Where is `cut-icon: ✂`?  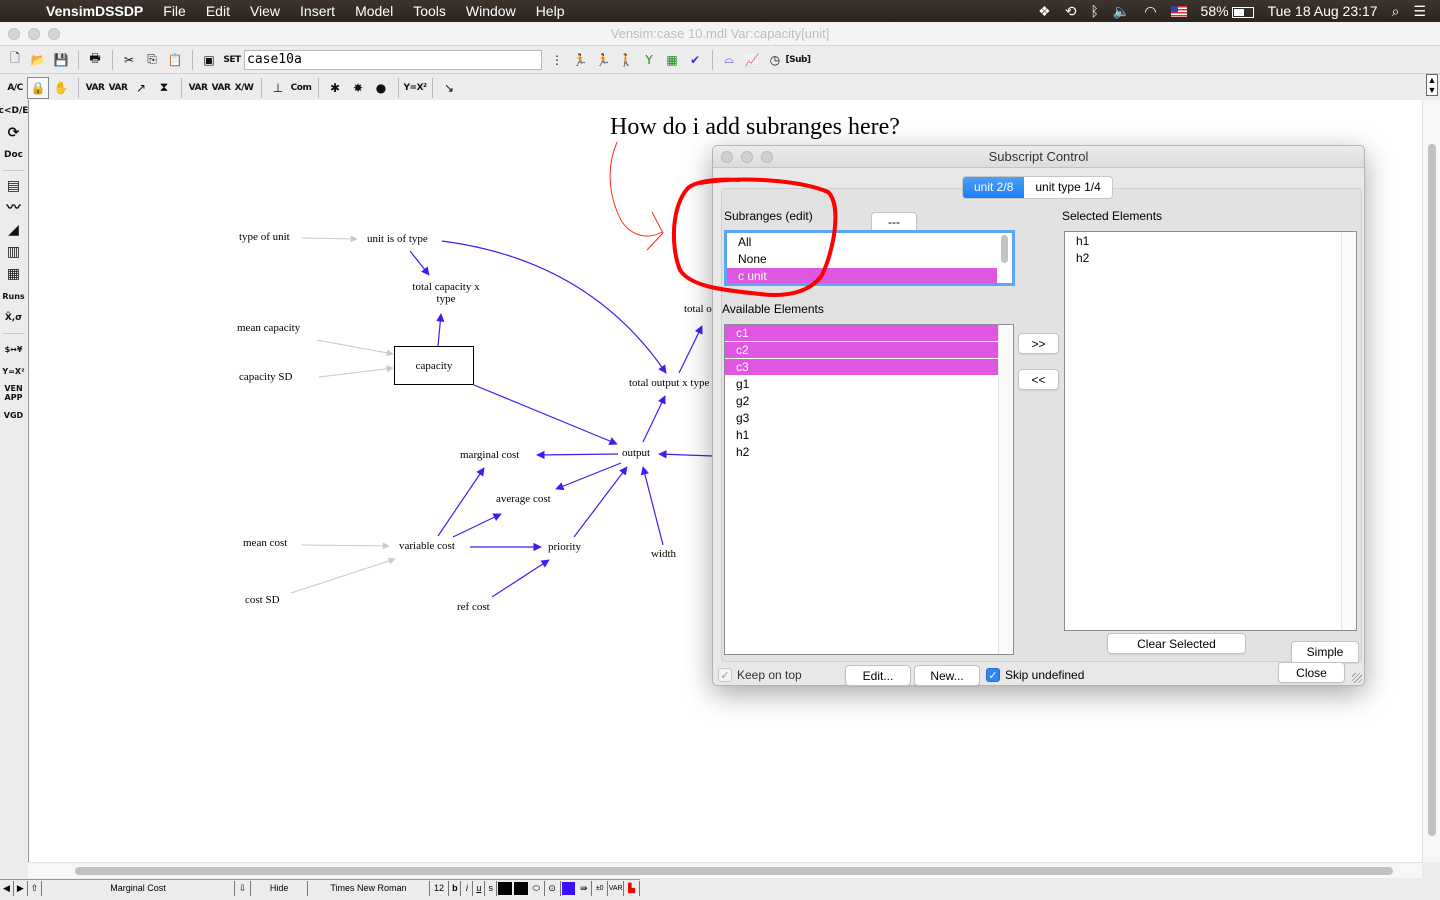 cut-icon: ✂ is located at coordinates (129, 60).